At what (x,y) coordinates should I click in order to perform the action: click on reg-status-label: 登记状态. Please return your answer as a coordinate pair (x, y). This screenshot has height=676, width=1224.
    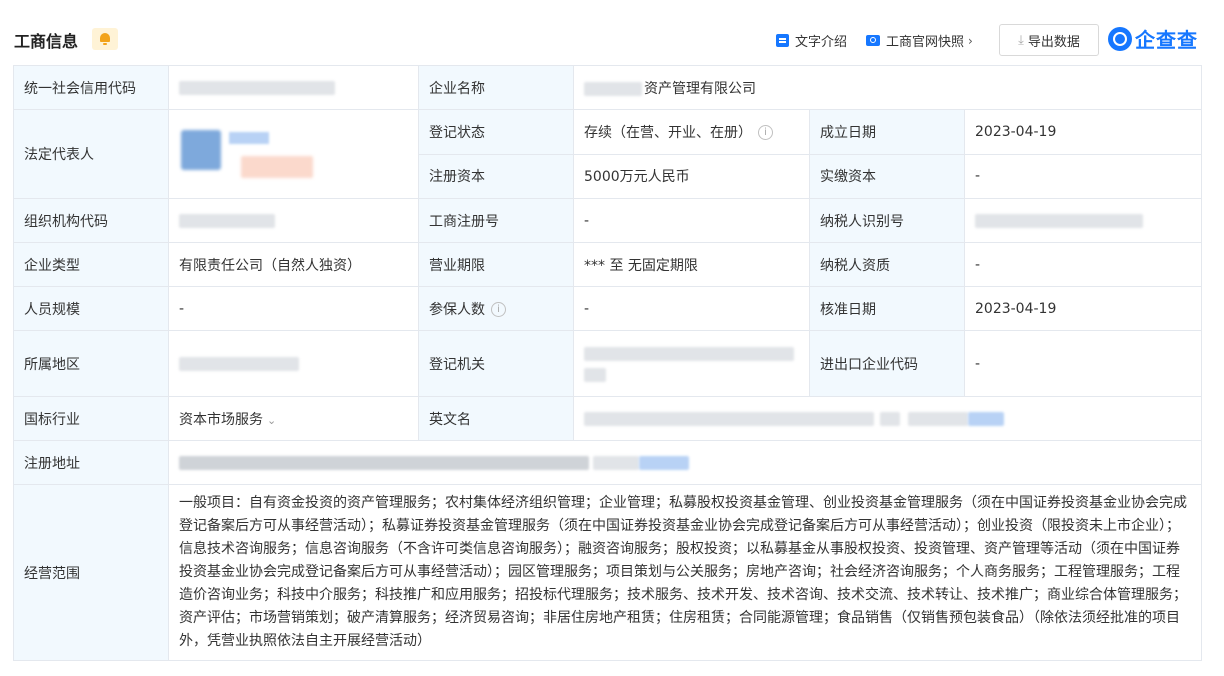
    Looking at the image, I should click on (496, 132).